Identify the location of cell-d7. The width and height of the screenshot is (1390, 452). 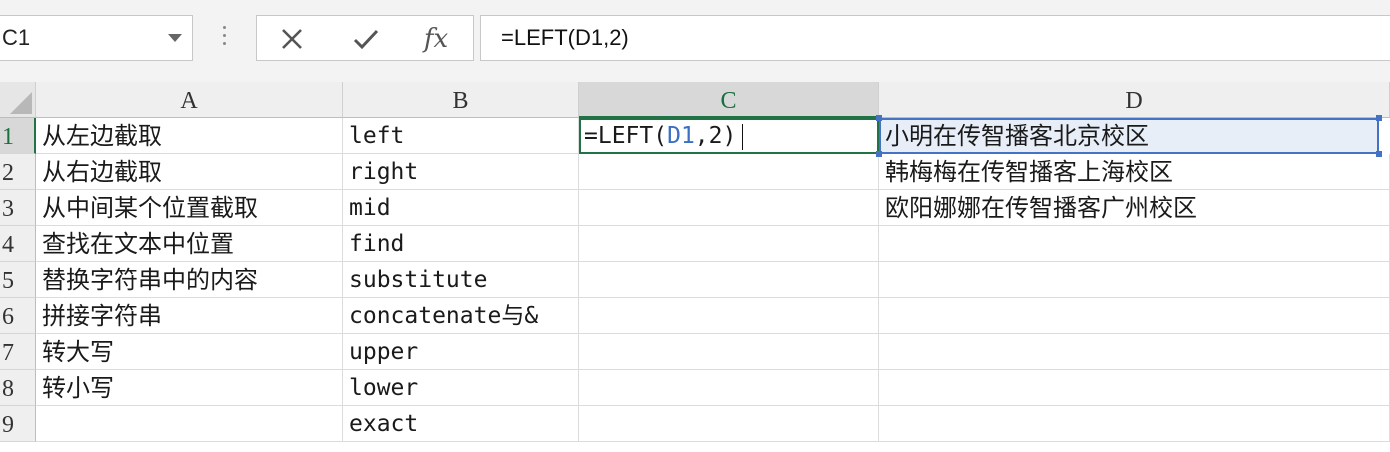
(1134, 352).